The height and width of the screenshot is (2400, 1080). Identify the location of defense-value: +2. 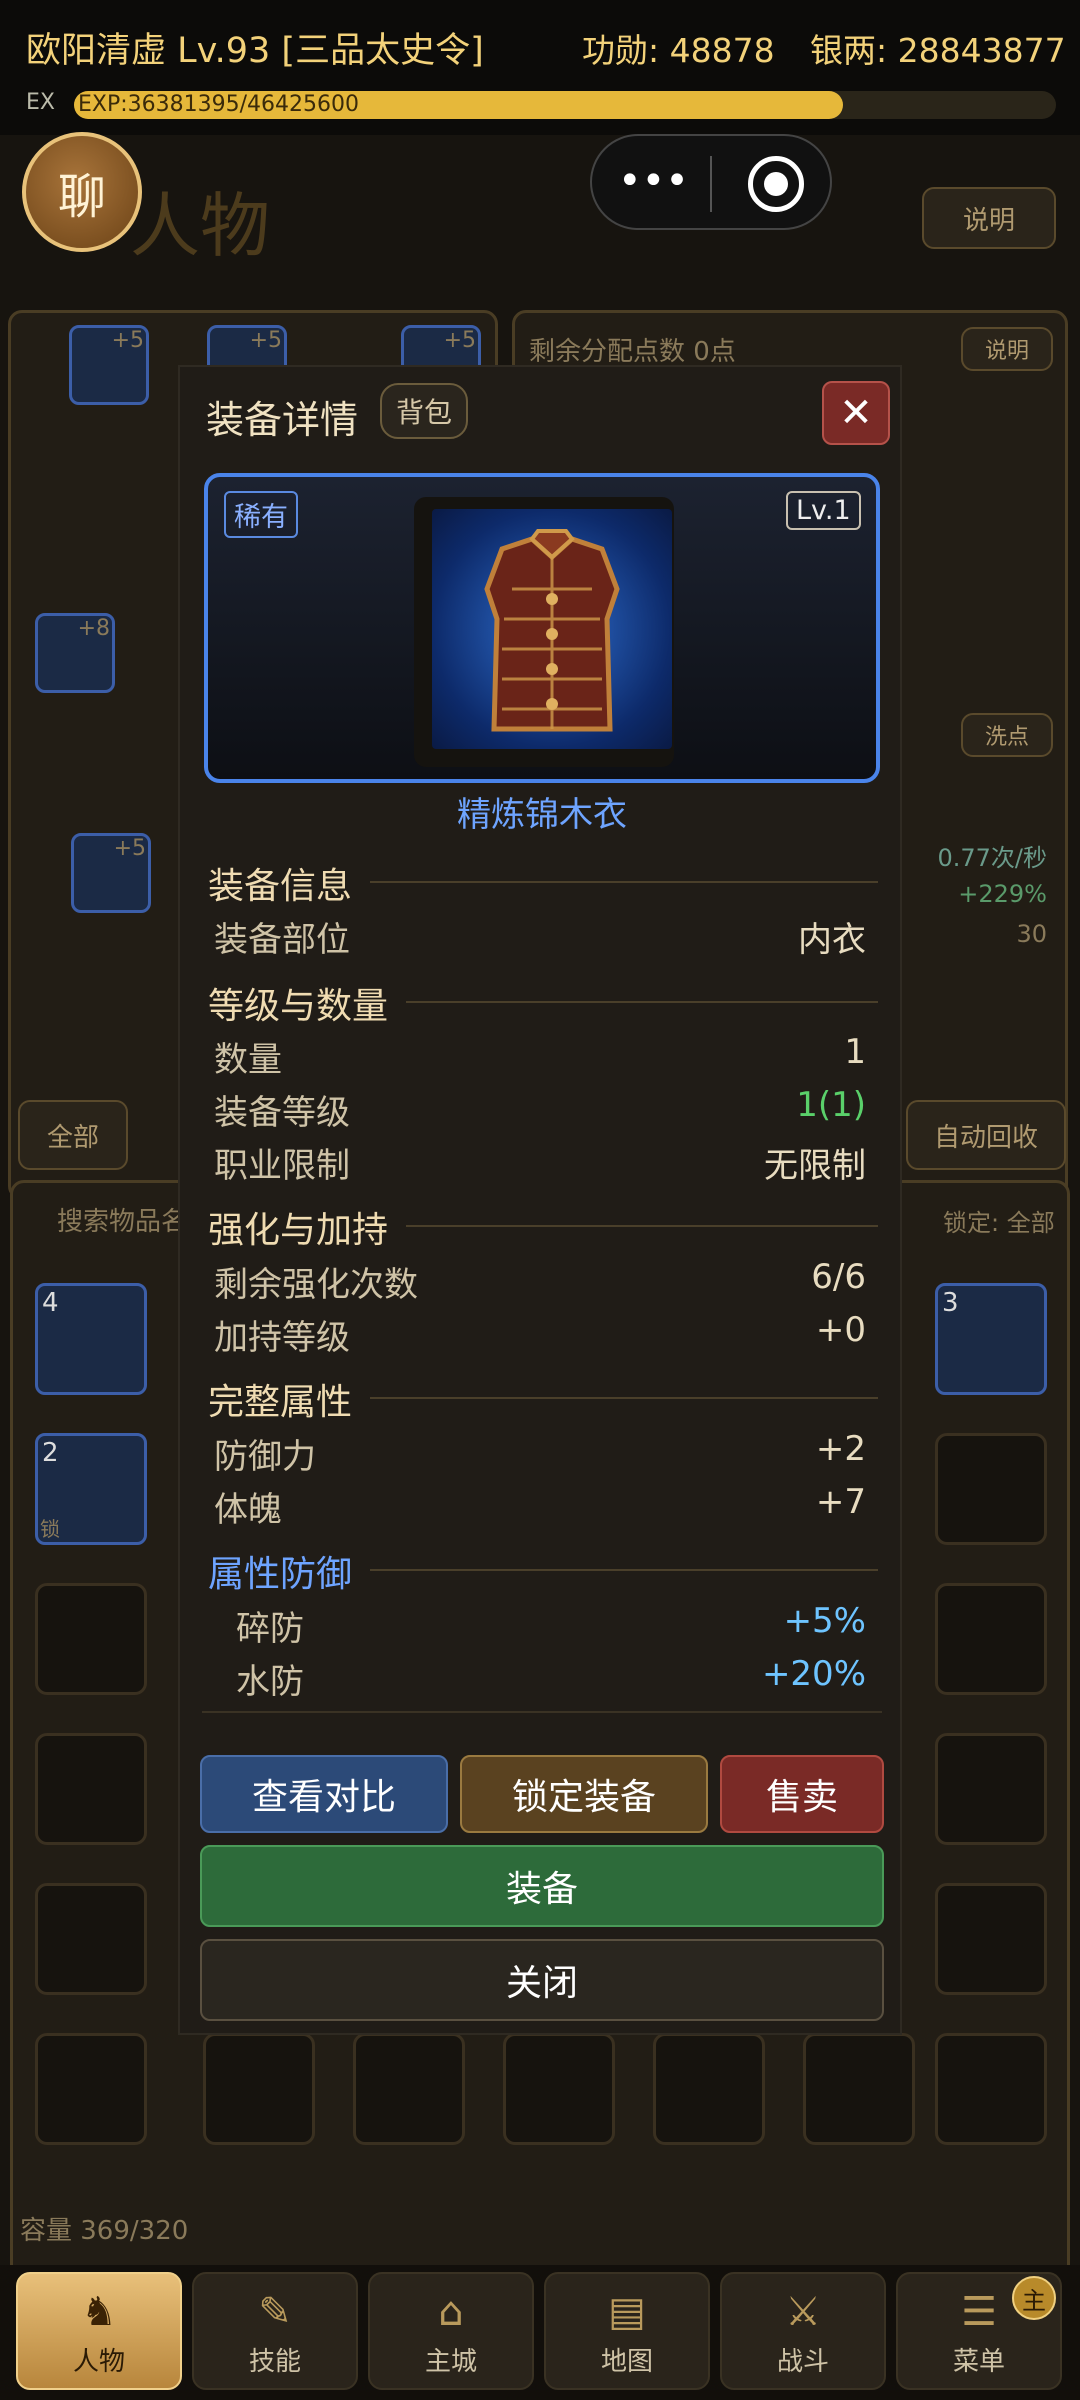
(840, 1449).